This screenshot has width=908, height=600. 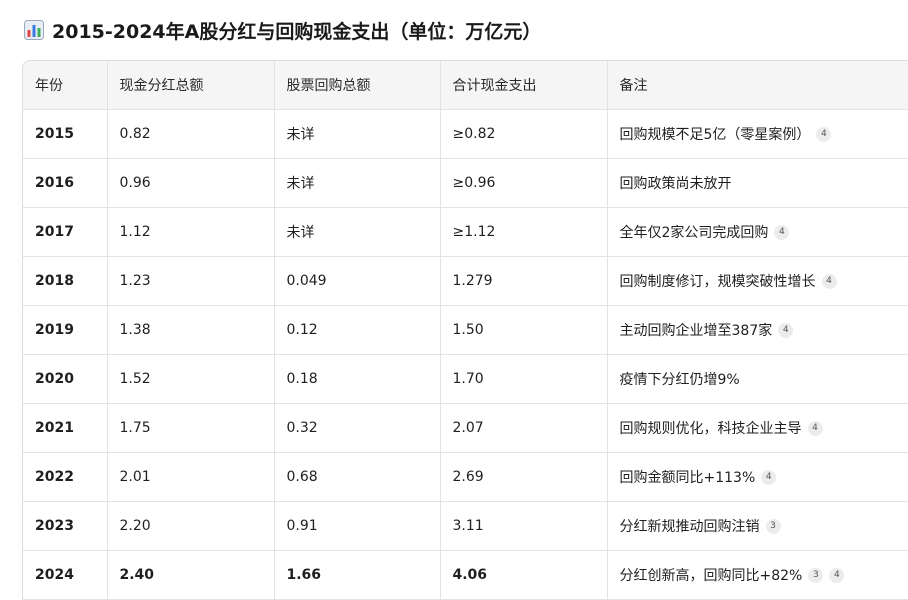 I want to click on total-cell: 2.69, so click(x=524, y=477).